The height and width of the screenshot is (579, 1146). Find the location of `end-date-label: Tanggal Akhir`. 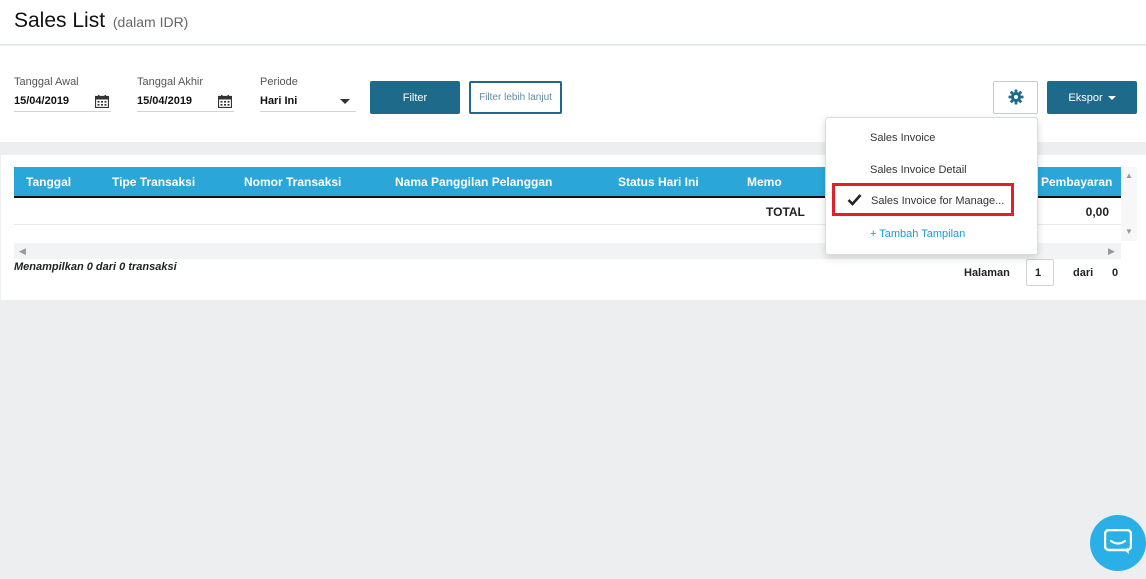

end-date-label: Tanggal Akhir is located at coordinates (170, 82).